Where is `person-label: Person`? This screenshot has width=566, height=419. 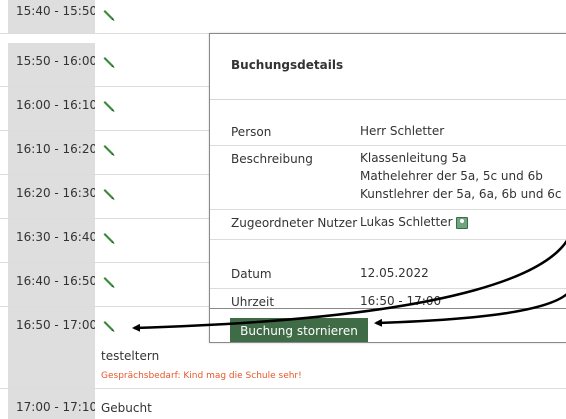 person-label: Person is located at coordinates (251, 132).